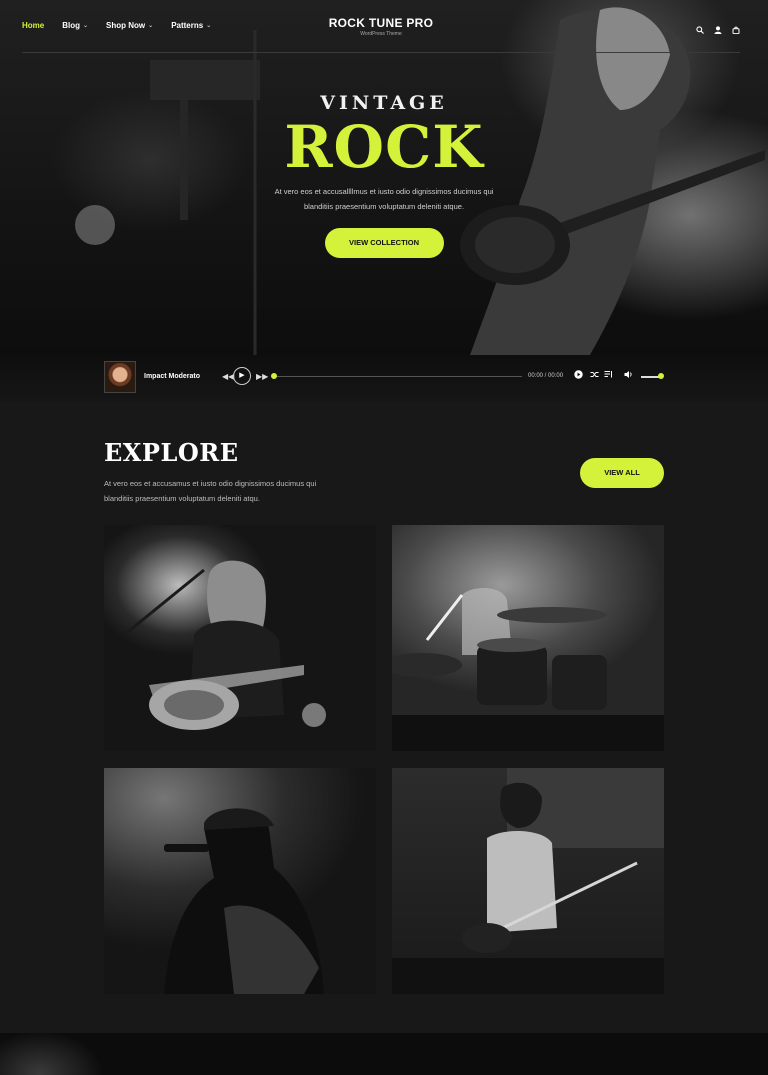  I want to click on volume-icon, so click(628, 375).